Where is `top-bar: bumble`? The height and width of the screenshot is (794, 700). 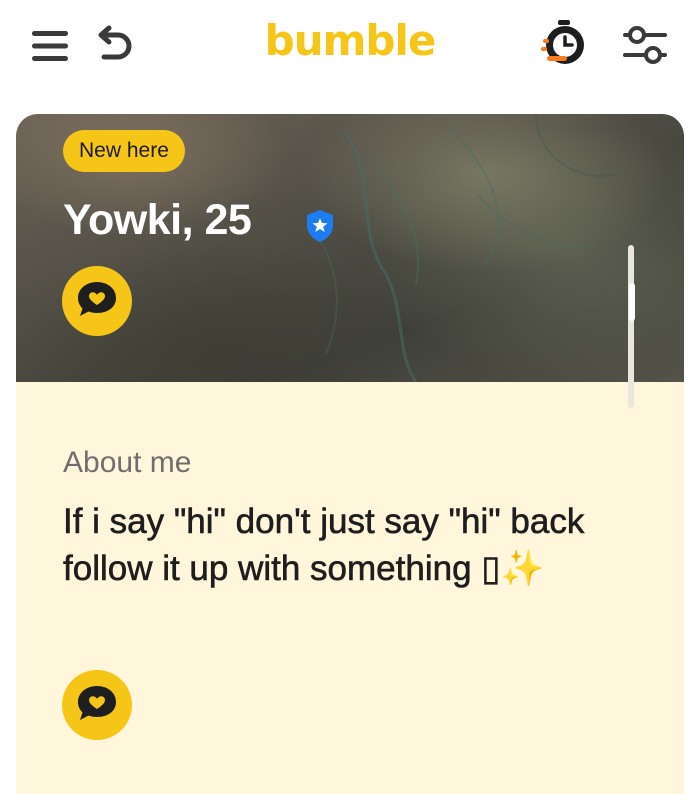
top-bar: bumble is located at coordinates (350, 47).